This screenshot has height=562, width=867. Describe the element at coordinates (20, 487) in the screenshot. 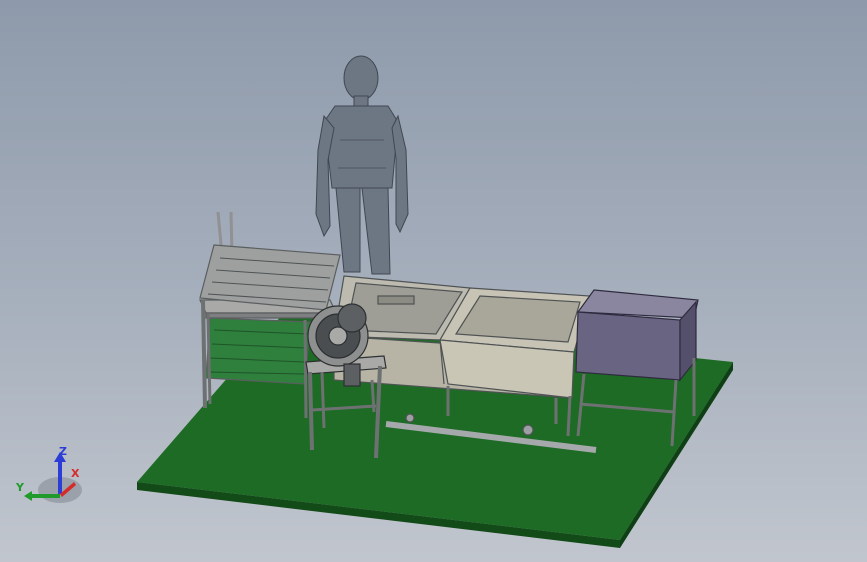

I see `axis-y-label: Y` at that location.